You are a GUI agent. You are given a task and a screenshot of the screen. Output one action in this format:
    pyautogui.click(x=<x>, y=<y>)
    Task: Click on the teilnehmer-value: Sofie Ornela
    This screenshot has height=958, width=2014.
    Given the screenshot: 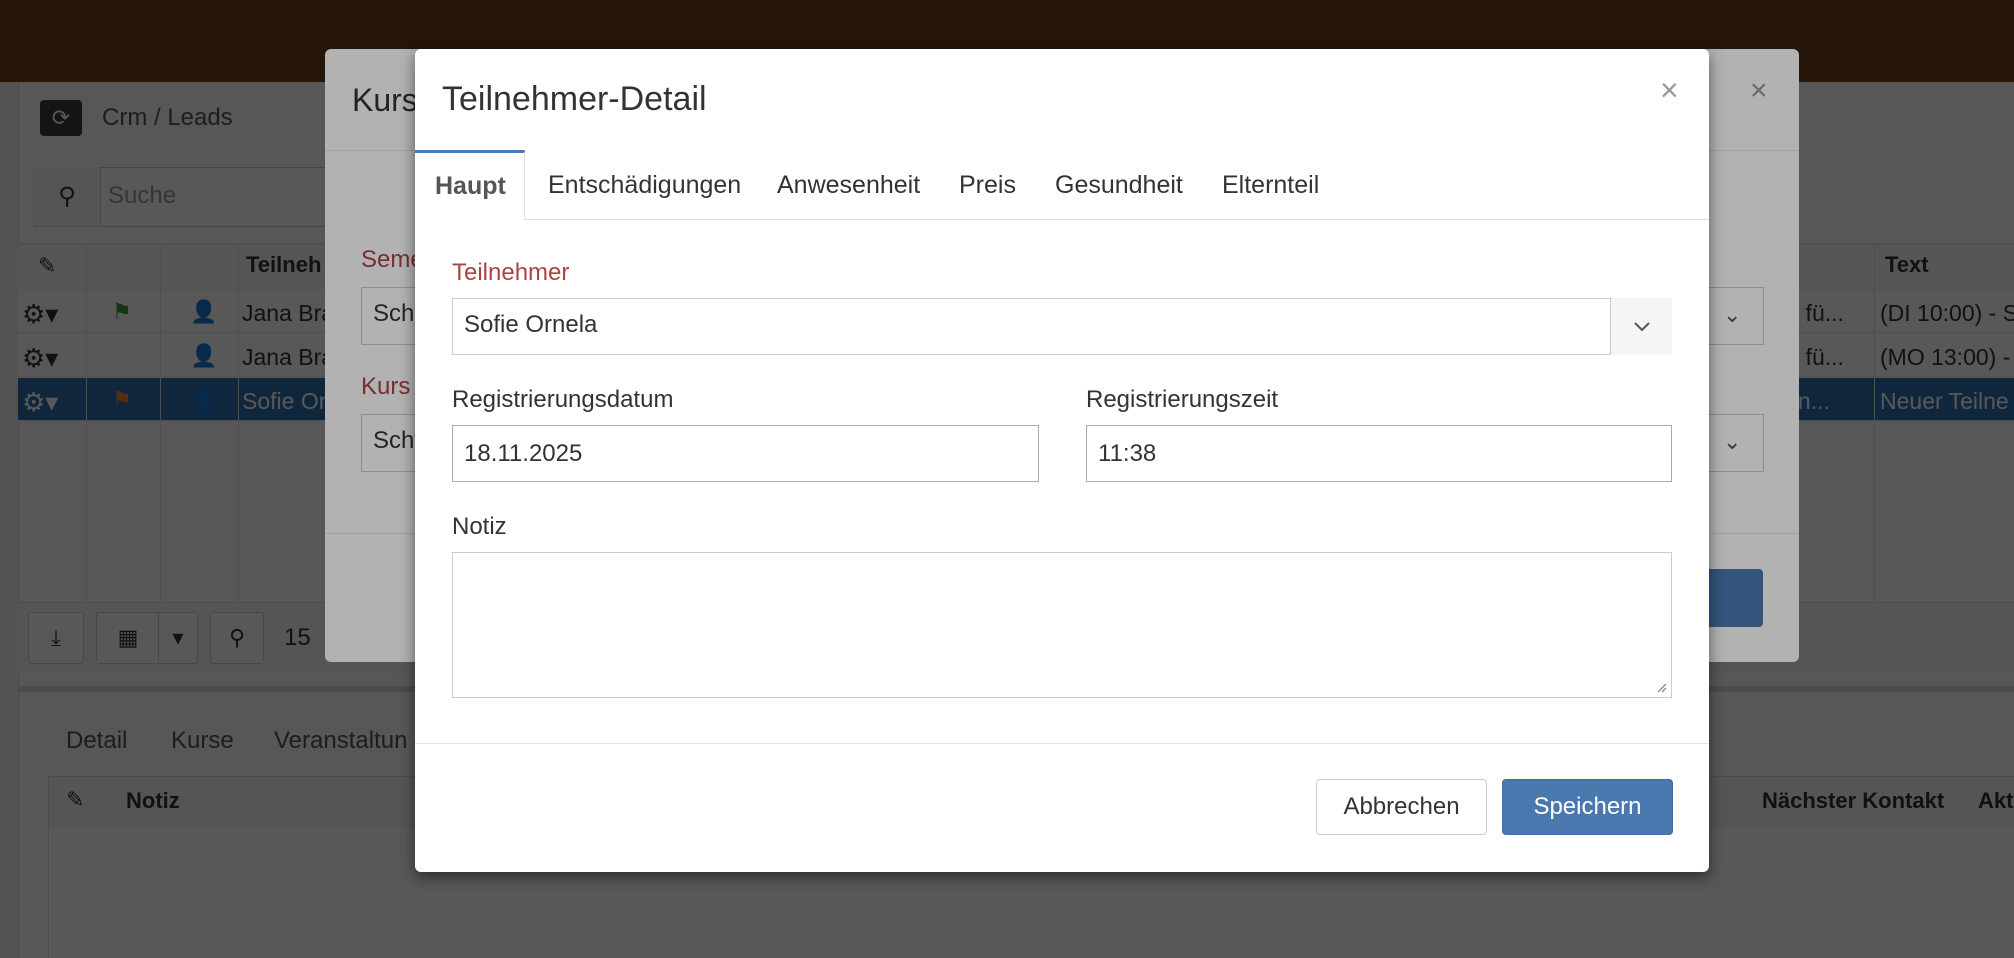 What is the action you would take?
    pyautogui.click(x=531, y=324)
    